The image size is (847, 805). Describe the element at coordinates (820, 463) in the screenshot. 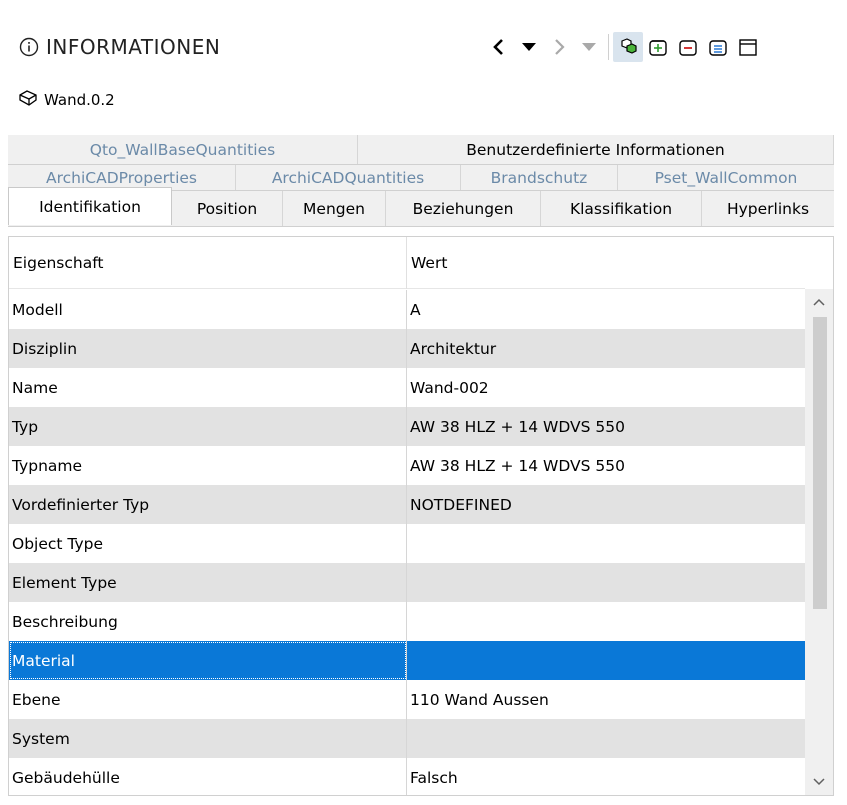

I see `scrollbar-thumb` at that location.